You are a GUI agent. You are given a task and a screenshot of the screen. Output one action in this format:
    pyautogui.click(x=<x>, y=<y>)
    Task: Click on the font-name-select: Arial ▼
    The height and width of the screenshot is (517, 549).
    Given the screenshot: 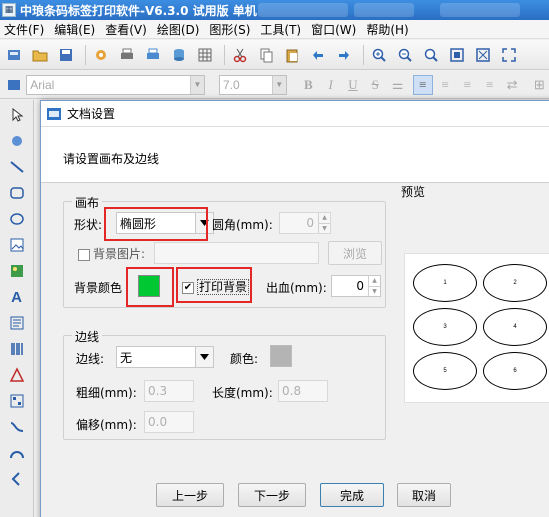 What is the action you would take?
    pyautogui.click(x=115, y=84)
    